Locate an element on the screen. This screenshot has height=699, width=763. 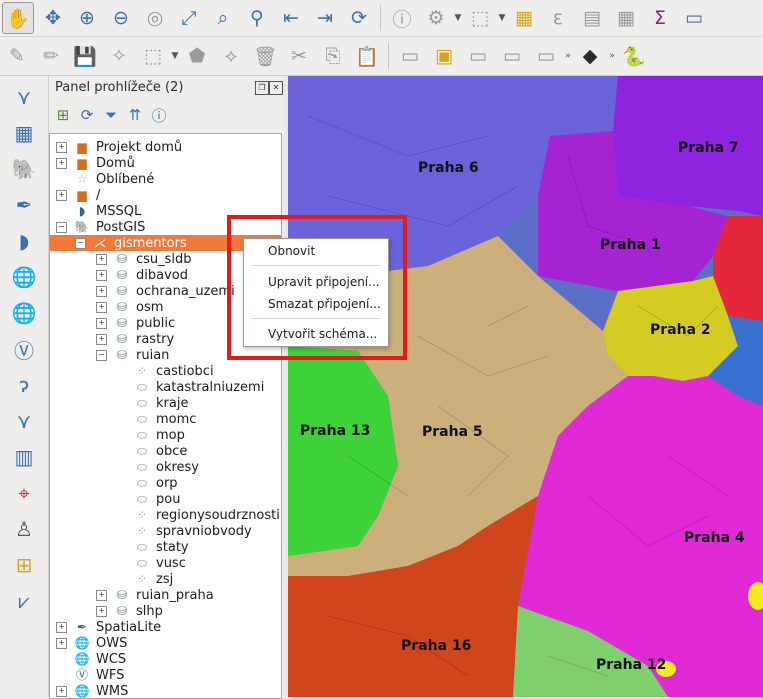
tree-item-layer: ⬭ orp is located at coordinates (165, 483).